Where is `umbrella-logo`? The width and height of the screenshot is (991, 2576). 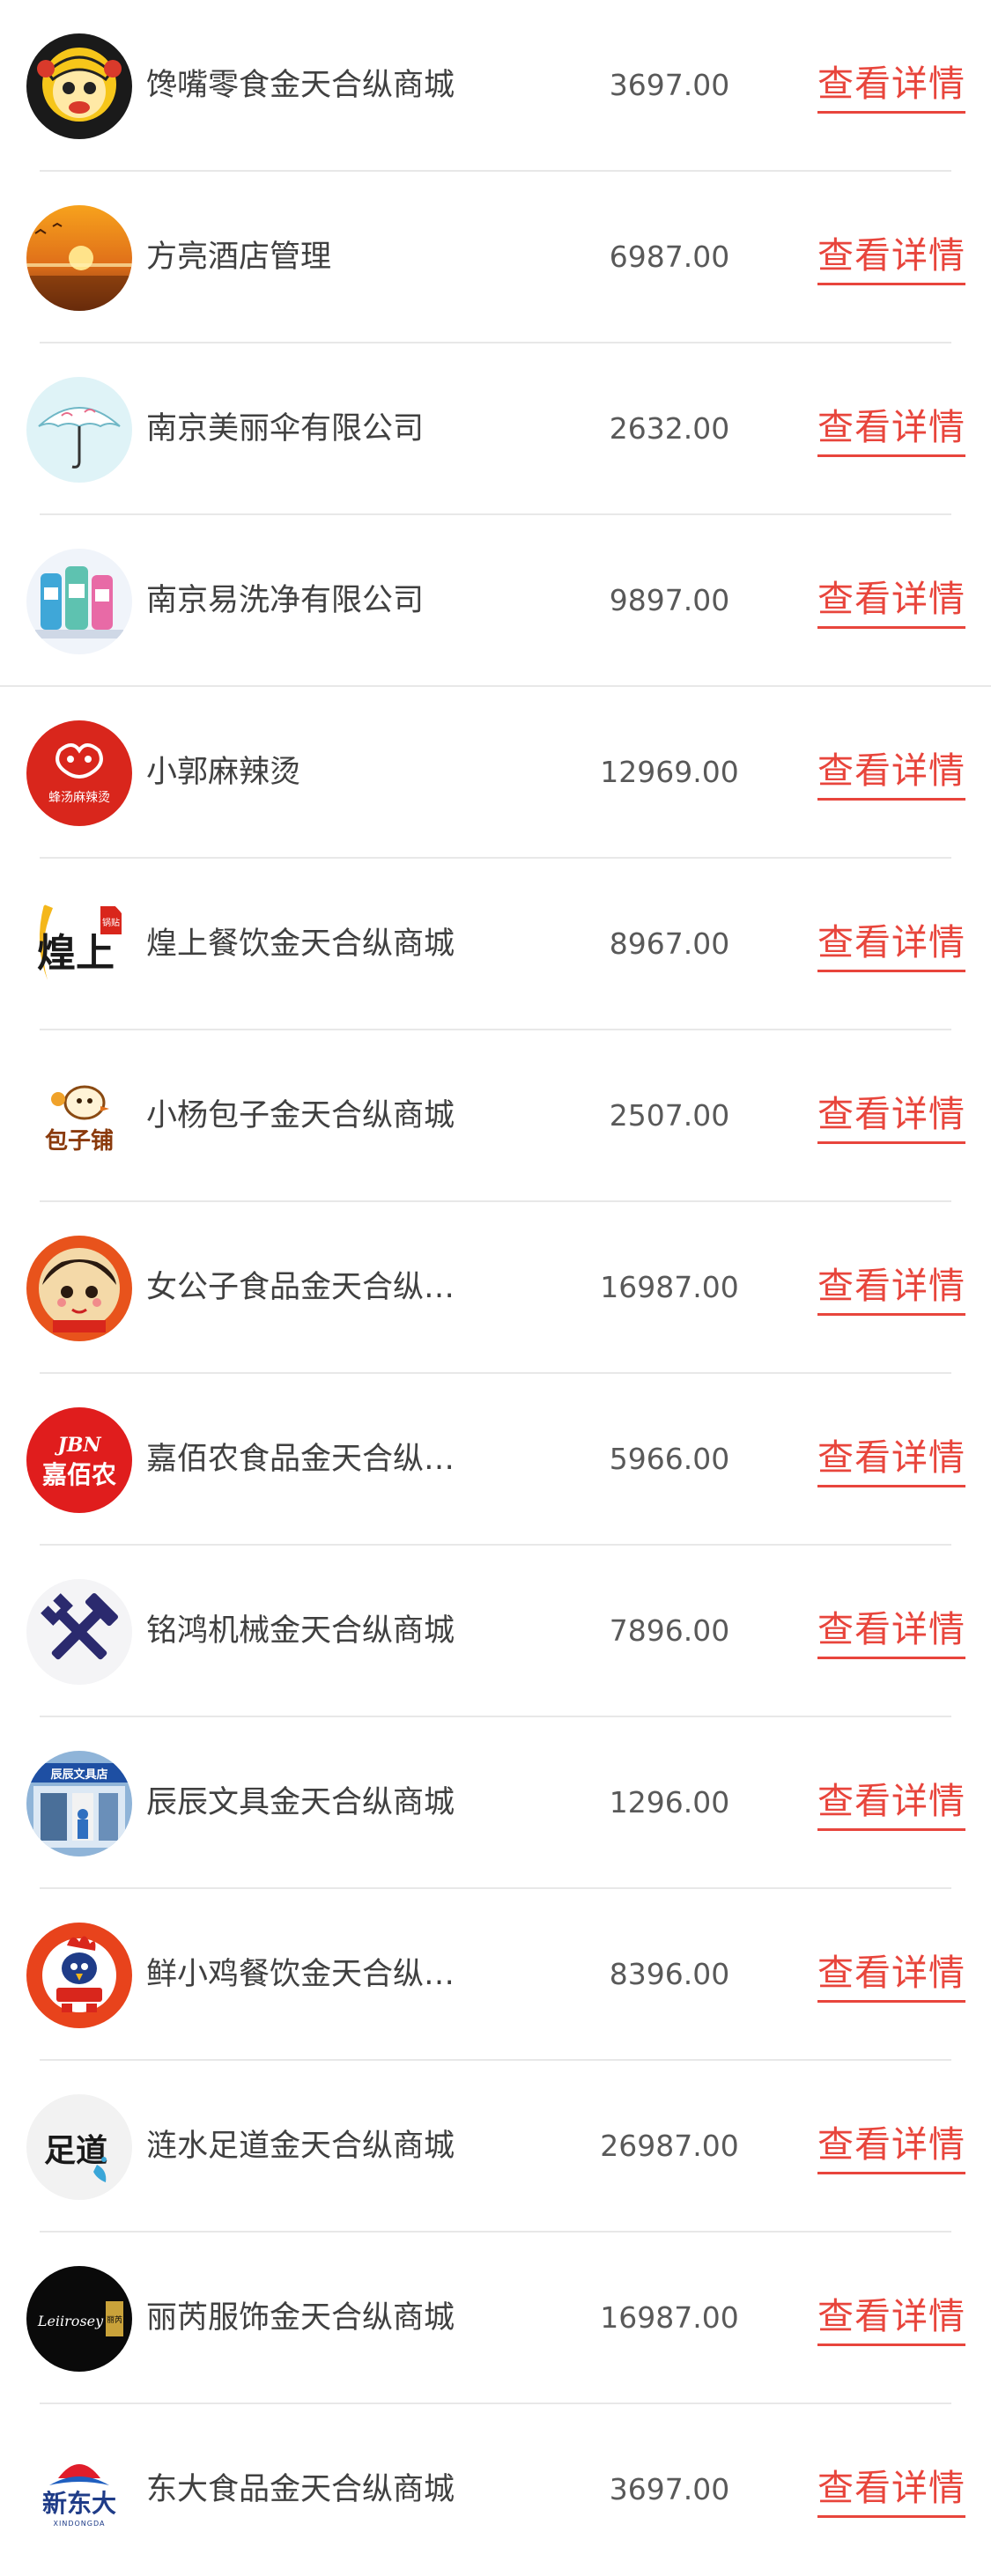
umbrella-logo is located at coordinates (79, 430).